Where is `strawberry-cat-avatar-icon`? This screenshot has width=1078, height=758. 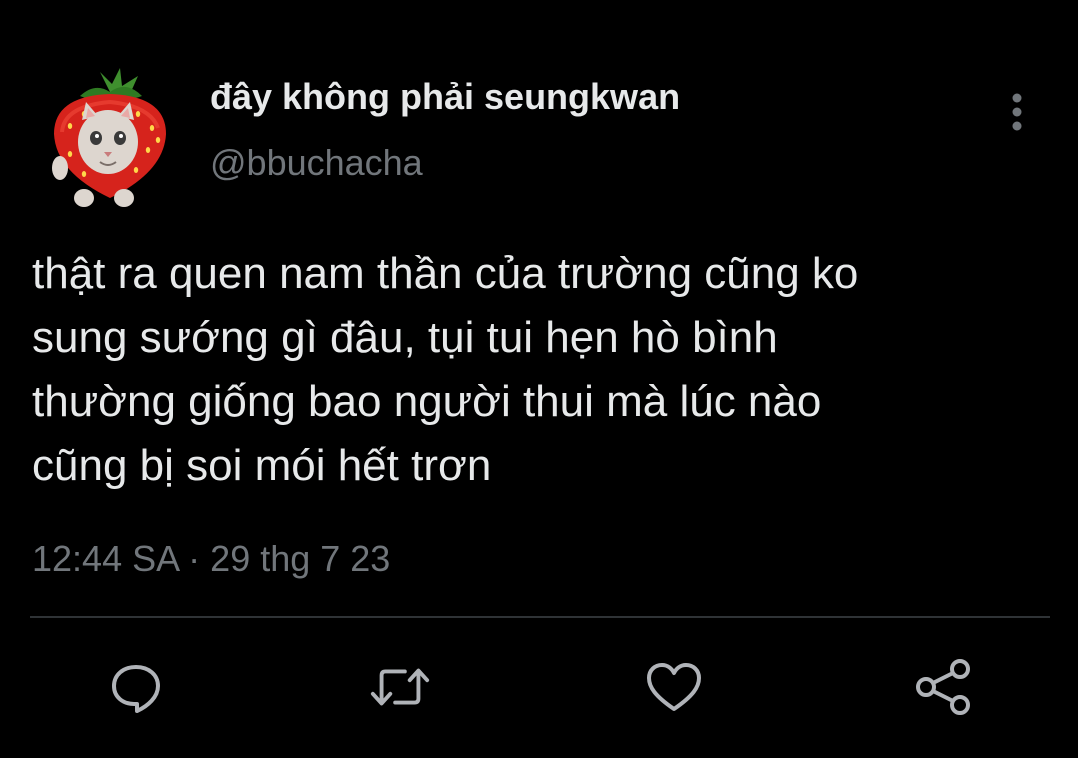 strawberry-cat-avatar-icon is located at coordinates (109, 137).